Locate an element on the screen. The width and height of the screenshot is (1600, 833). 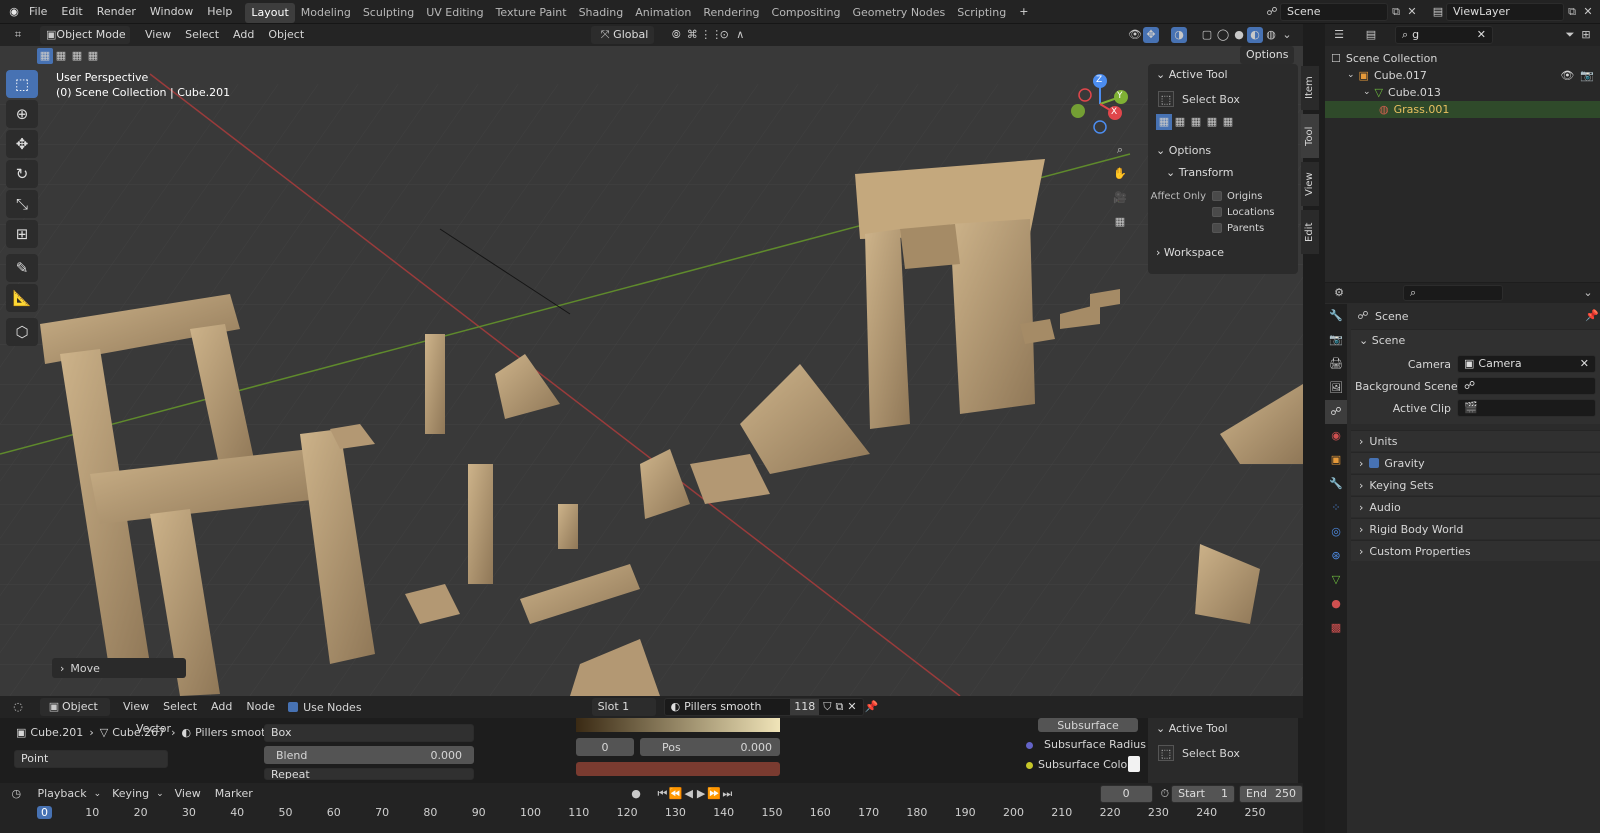
workspace-tab-geometry-nodes: Geometry Nodes is located at coordinates (898, 13).